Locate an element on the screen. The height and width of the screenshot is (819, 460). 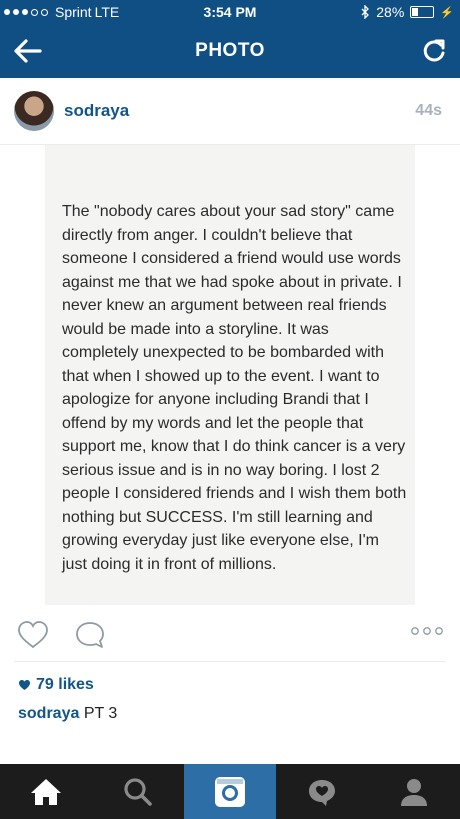
page-title: PHOTO is located at coordinates (230, 50).